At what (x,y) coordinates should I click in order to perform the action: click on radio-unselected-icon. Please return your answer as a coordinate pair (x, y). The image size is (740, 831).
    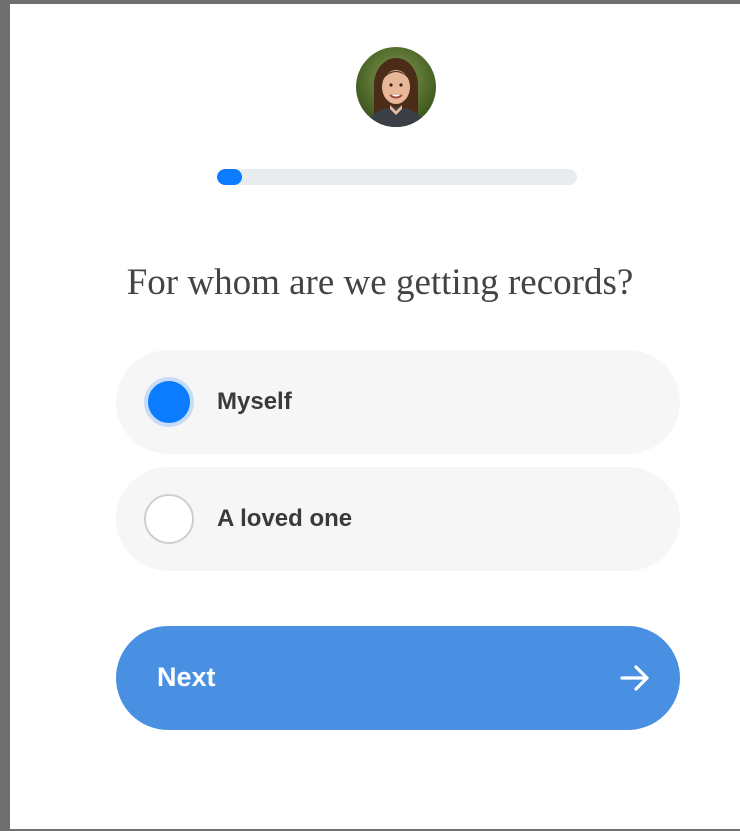
    Looking at the image, I should click on (169, 519).